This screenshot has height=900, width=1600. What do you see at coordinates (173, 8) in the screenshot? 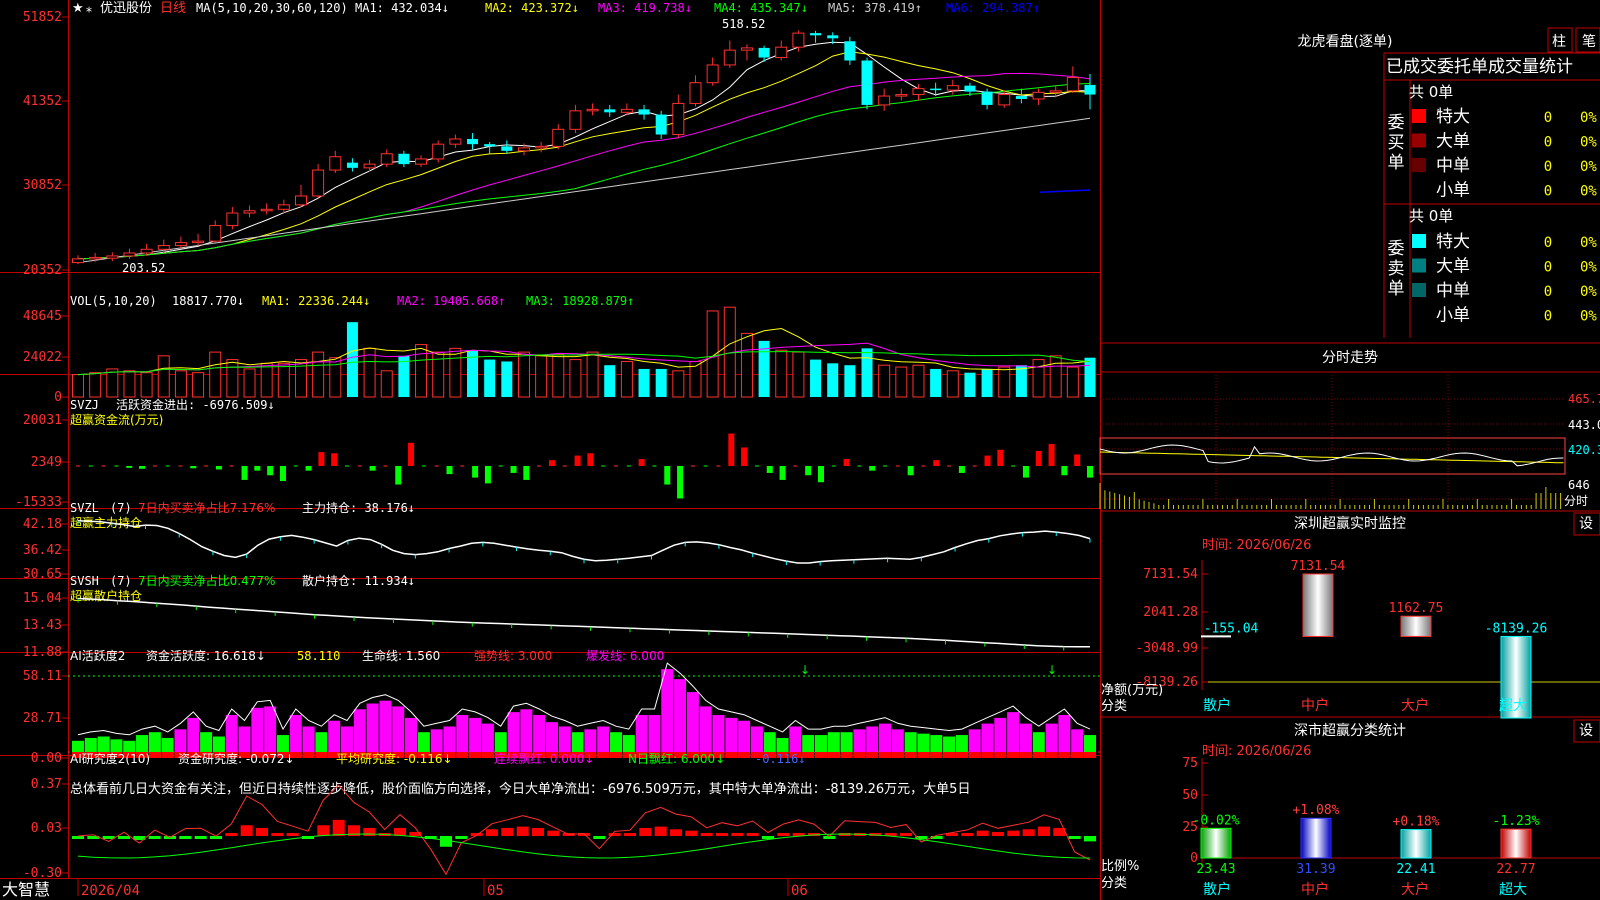
I see `period-label: 日线` at bounding box center [173, 8].